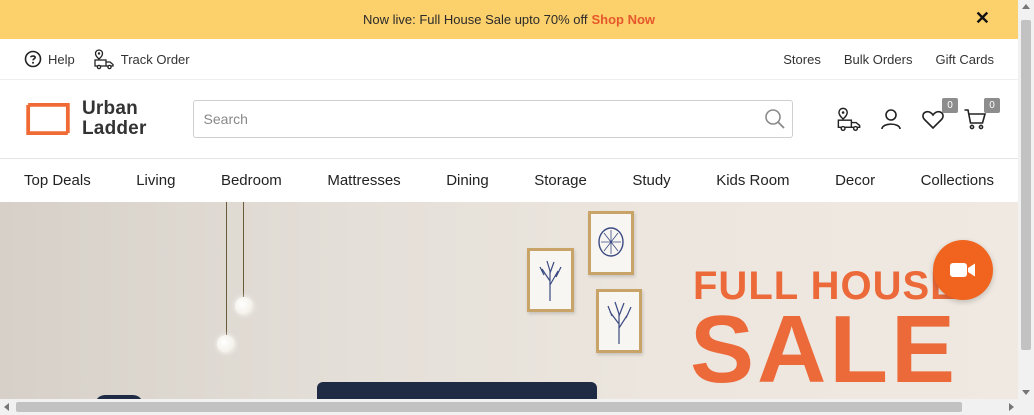  I want to click on search-button, so click(775, 119).